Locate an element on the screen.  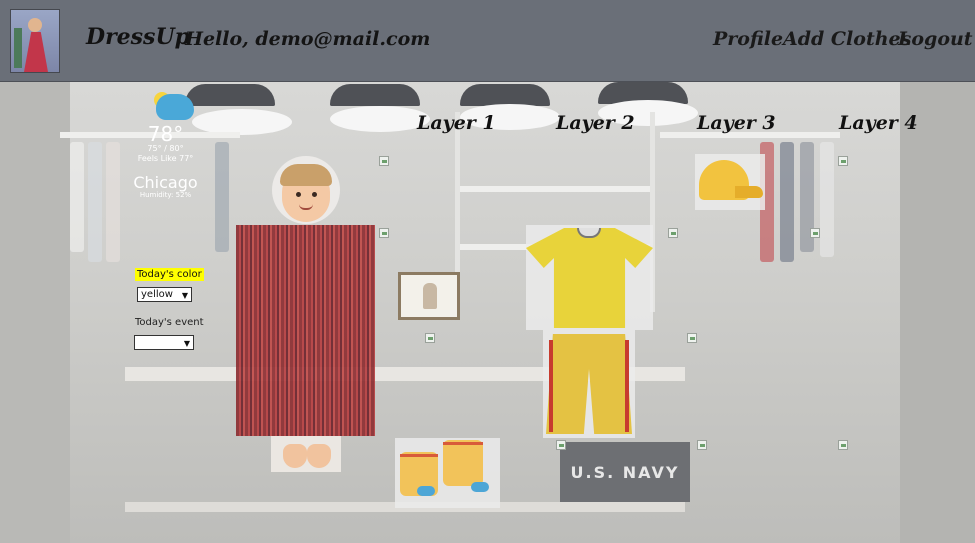
shelf is located at coordinates (555, 189).